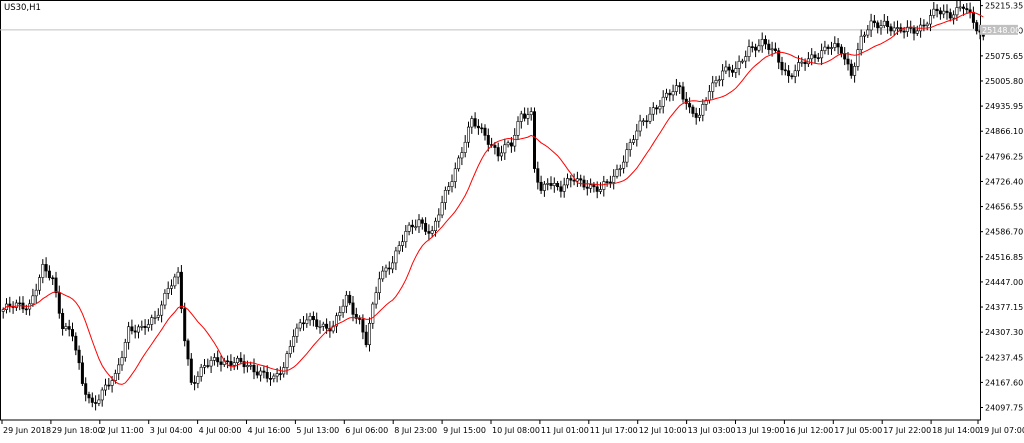 The image size is (1024, 443). Describe the element at coordinates (809, 430) in the screenshot. I see `x-tick-label: 16 Jul 12:00` at that location.